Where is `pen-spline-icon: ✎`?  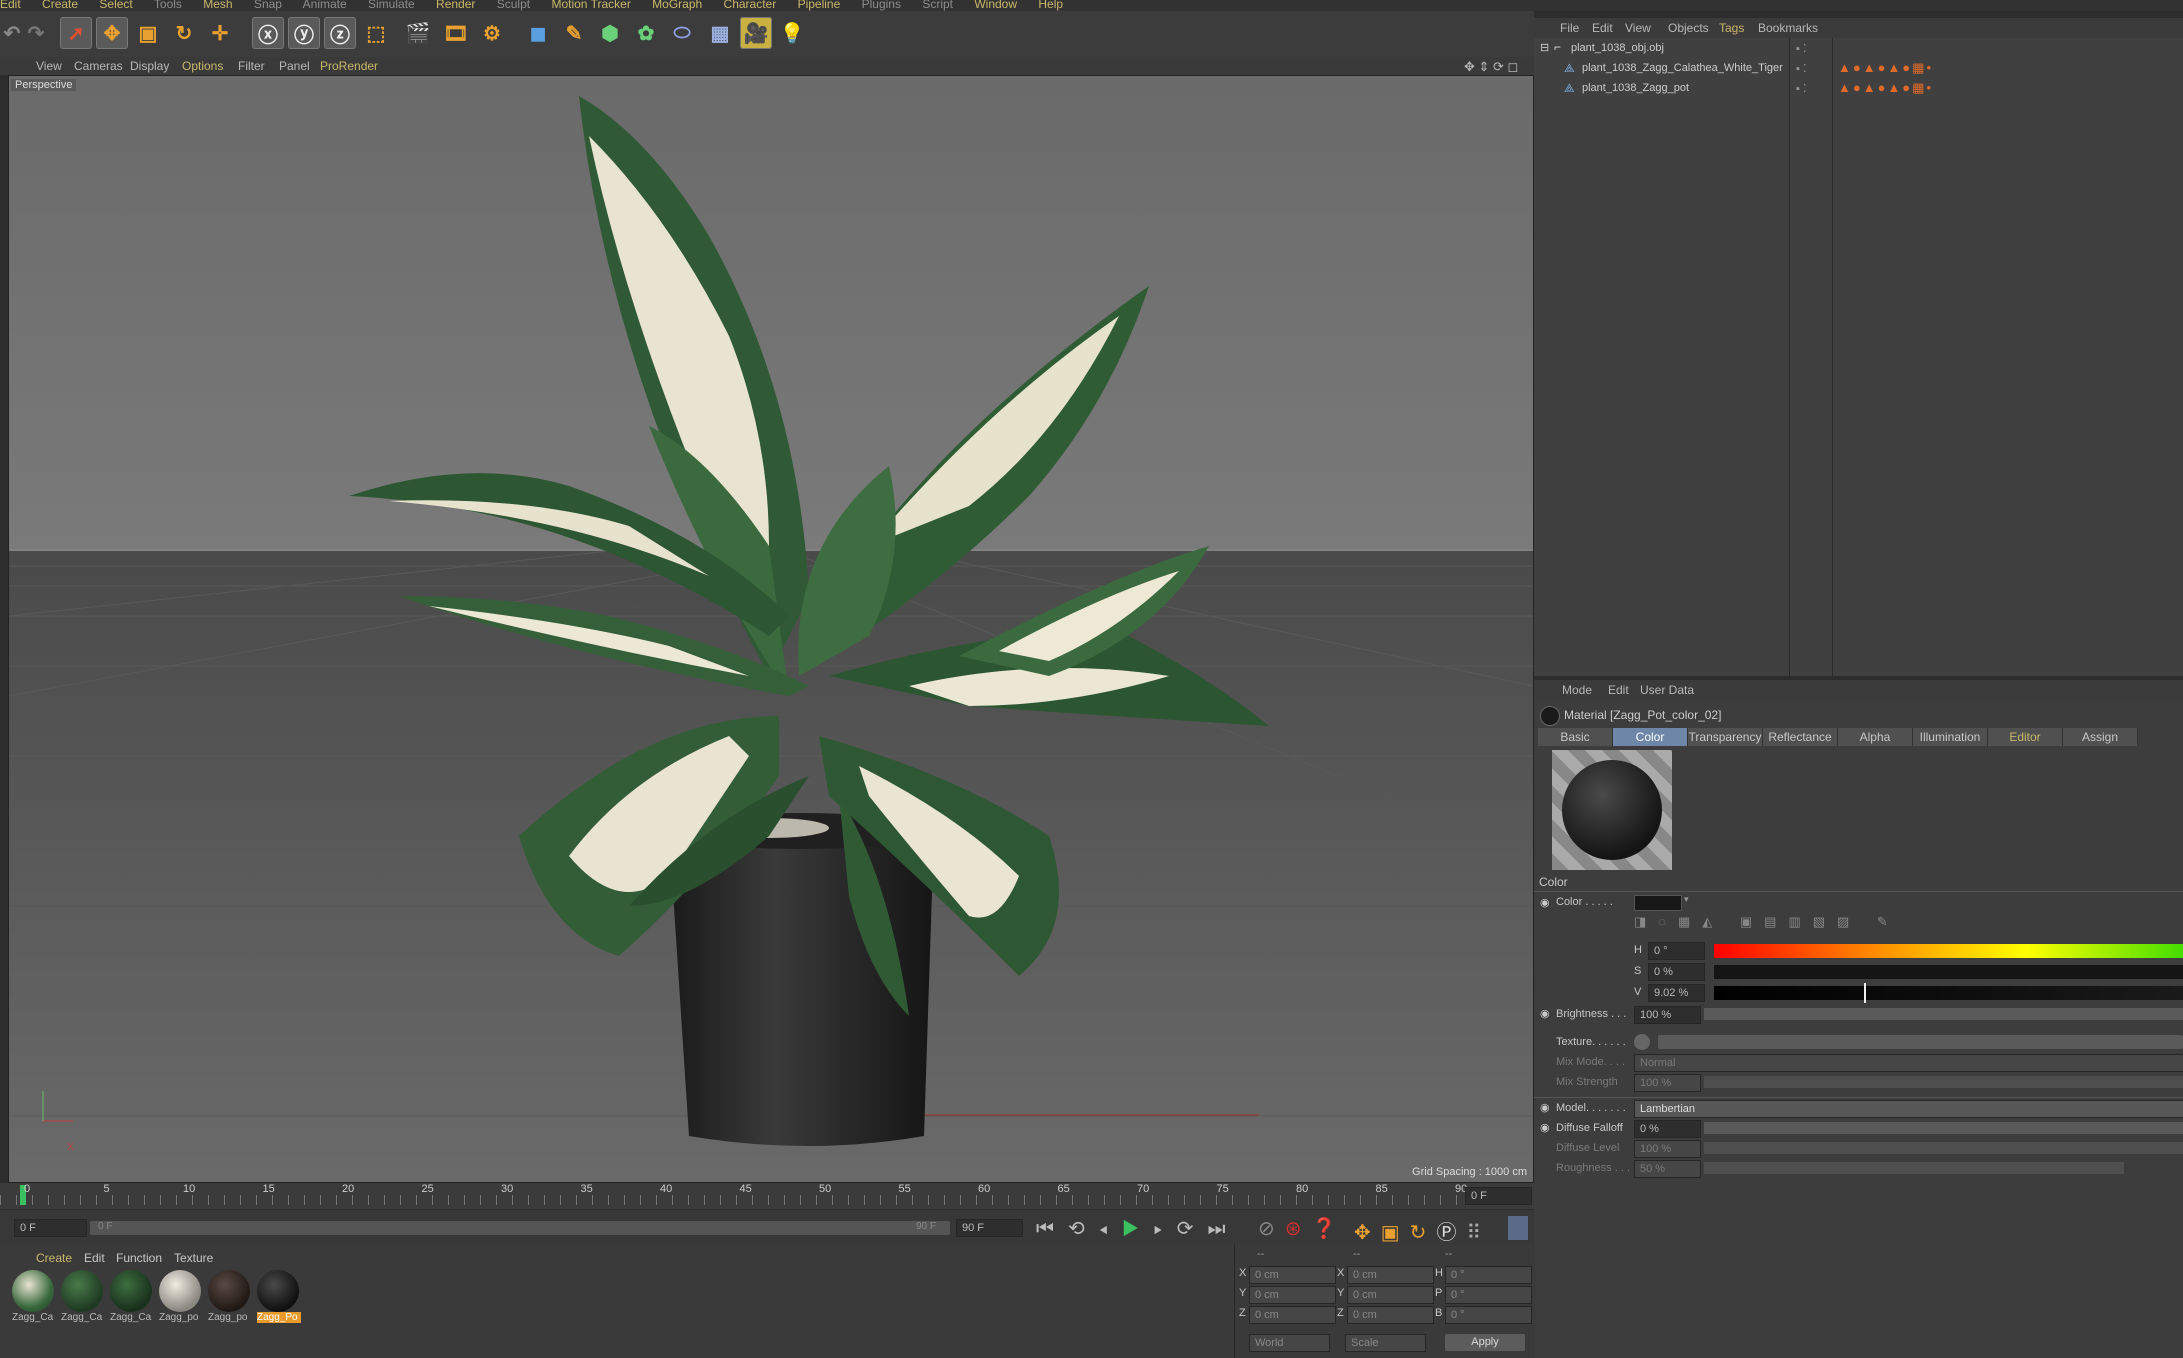 pen-spline-icon: ✎ is located at coordinates (574, 33).